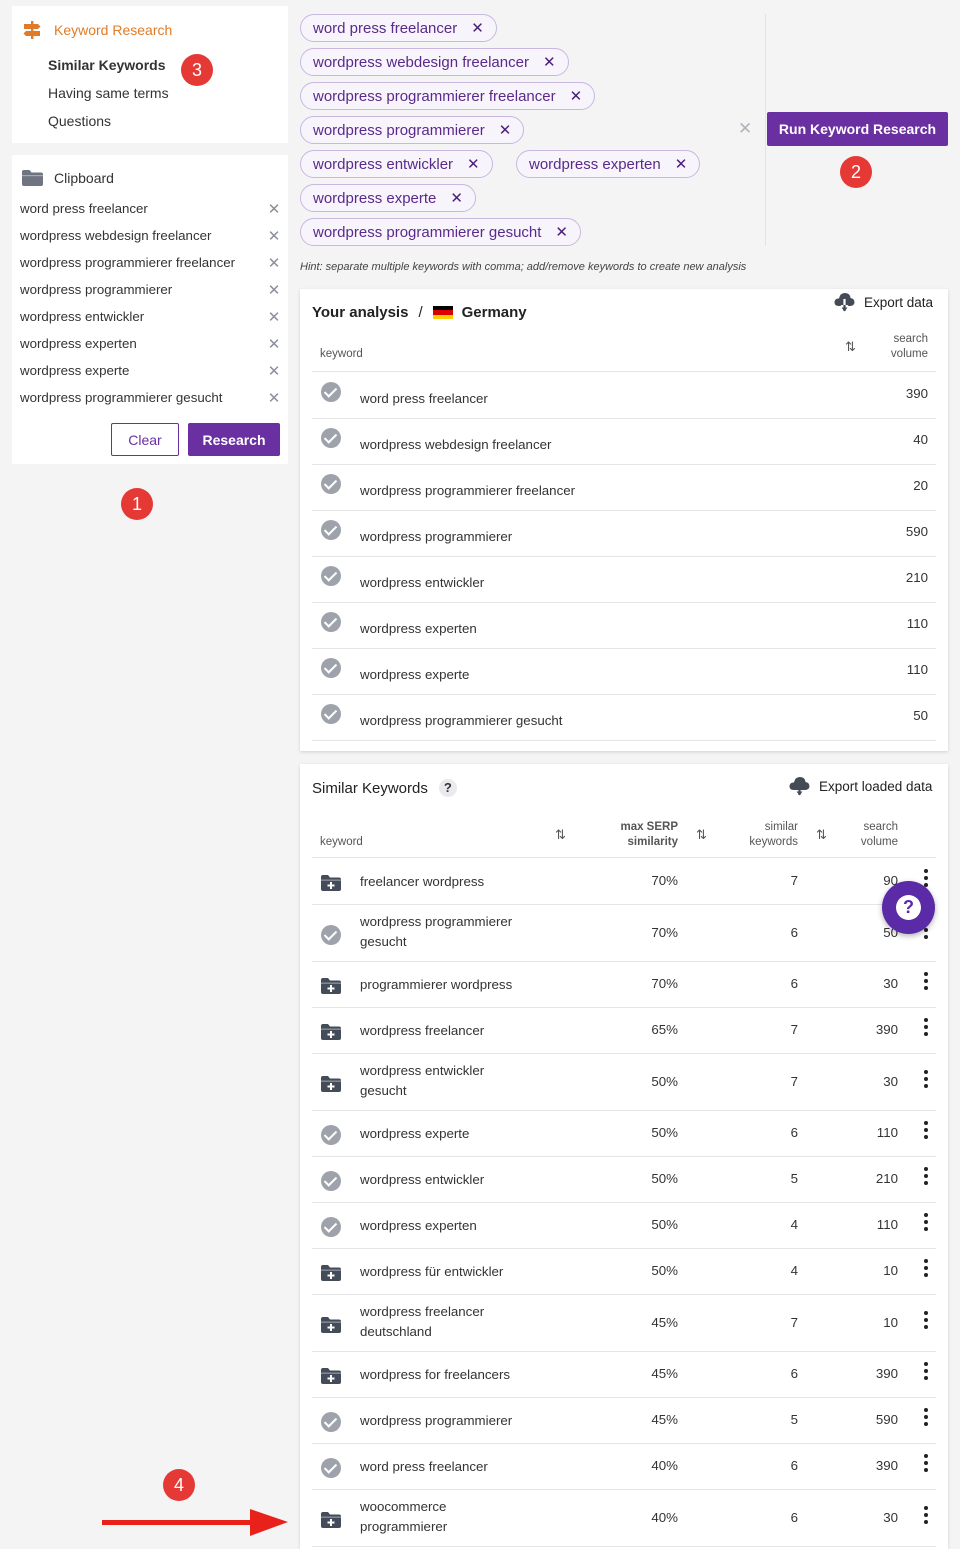 Image resolution: width=960 pixels, height=1549 pixels. I want to click on keyword-chip-label: word press freelancer, so click(385, 28).